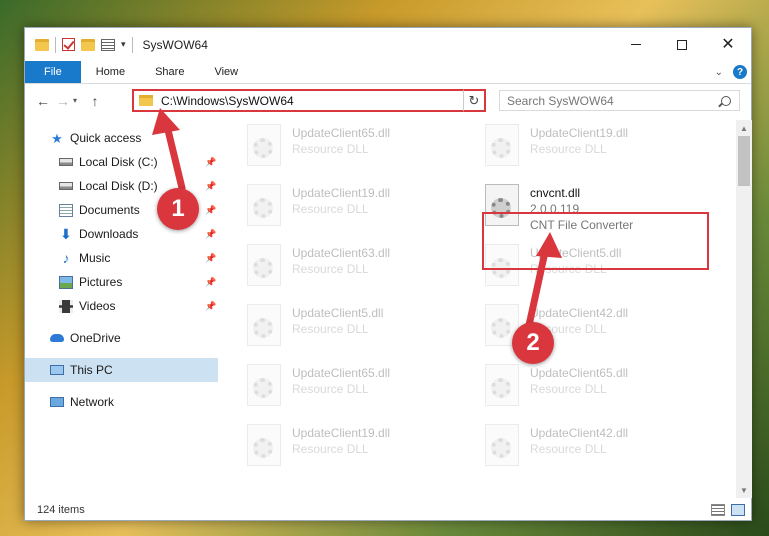 The width and height of the screenshot is (769, 536). Describe the element at coordinates (533, 343) in the screenshot. I see `step-2-badge: 2` at that location.